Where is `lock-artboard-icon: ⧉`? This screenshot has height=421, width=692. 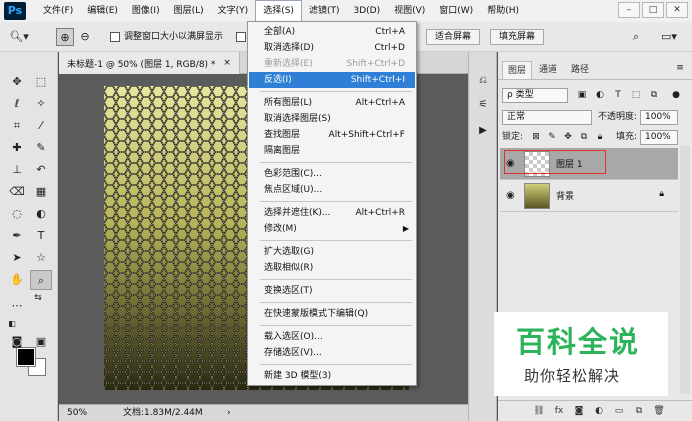
lock-artboard-icon: ⧉ is located at coordinates (584, 137).